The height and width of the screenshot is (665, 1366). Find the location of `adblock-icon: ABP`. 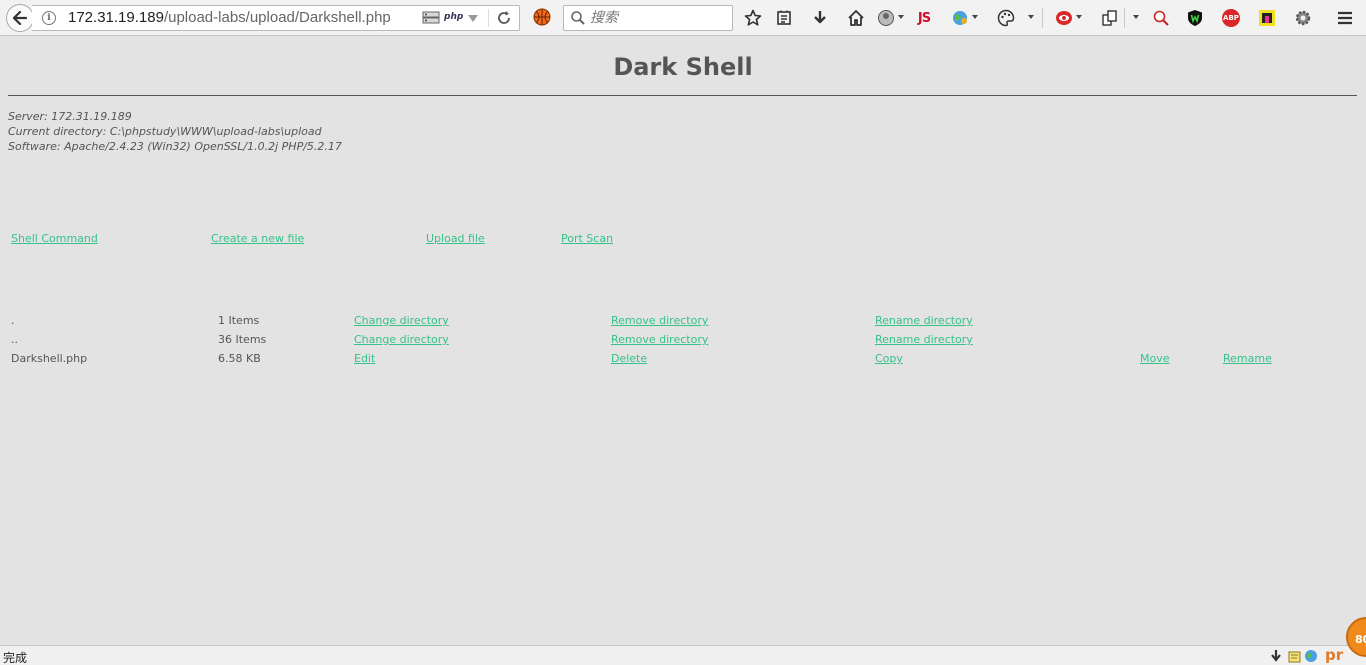

adblock-icon: ABP is located at coordinates (1231, 18).